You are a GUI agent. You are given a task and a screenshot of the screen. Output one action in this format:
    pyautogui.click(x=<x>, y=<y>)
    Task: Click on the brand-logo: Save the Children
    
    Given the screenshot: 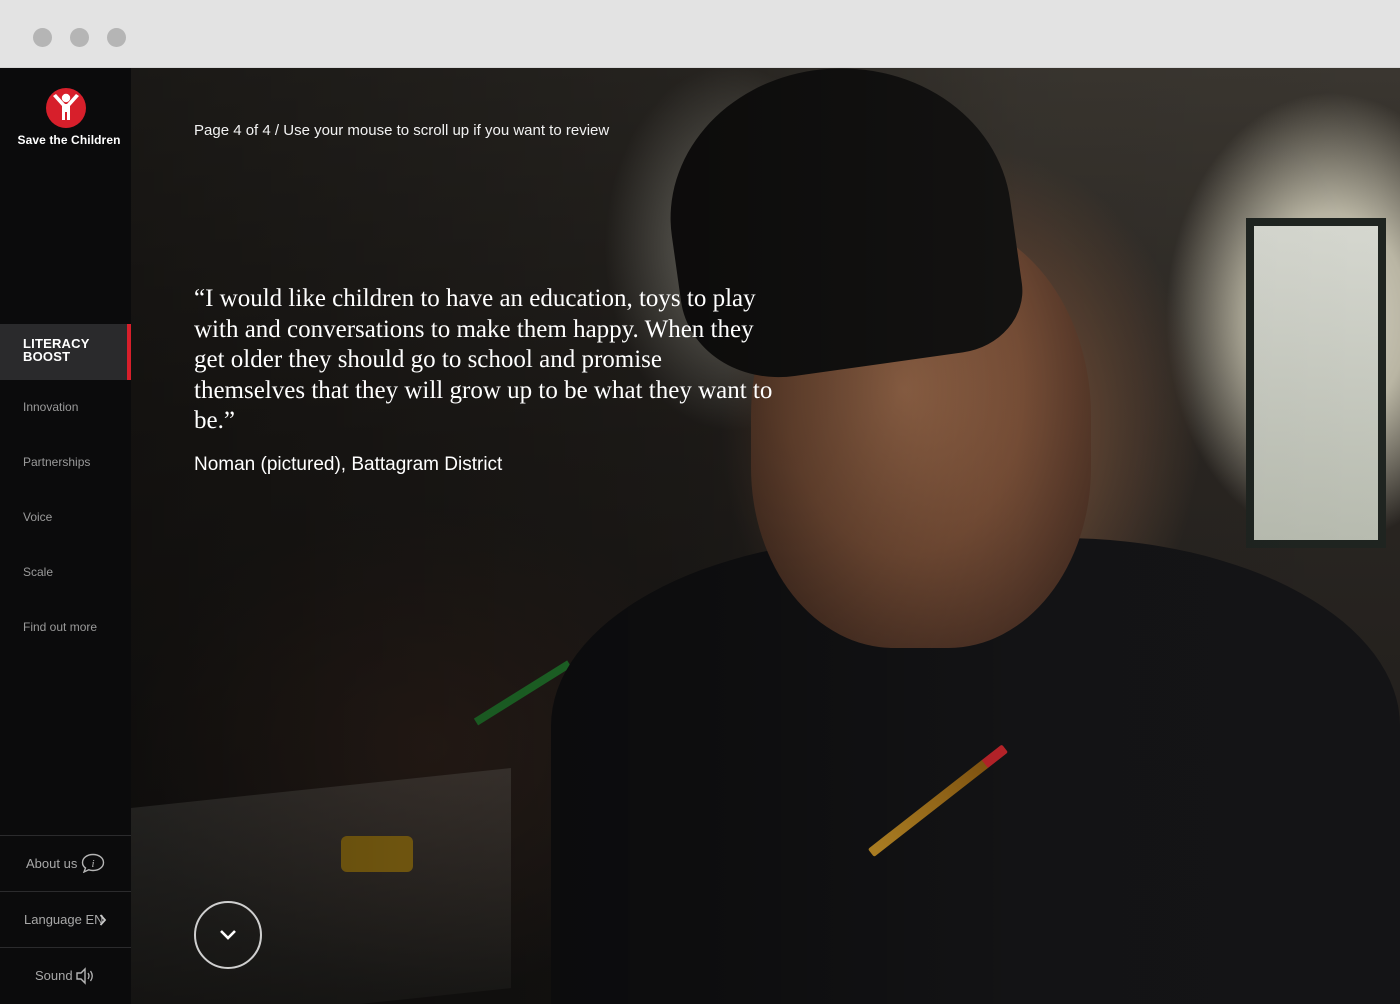 What is the action you would take?
    pyautogui.click(x=65, y=113)
    